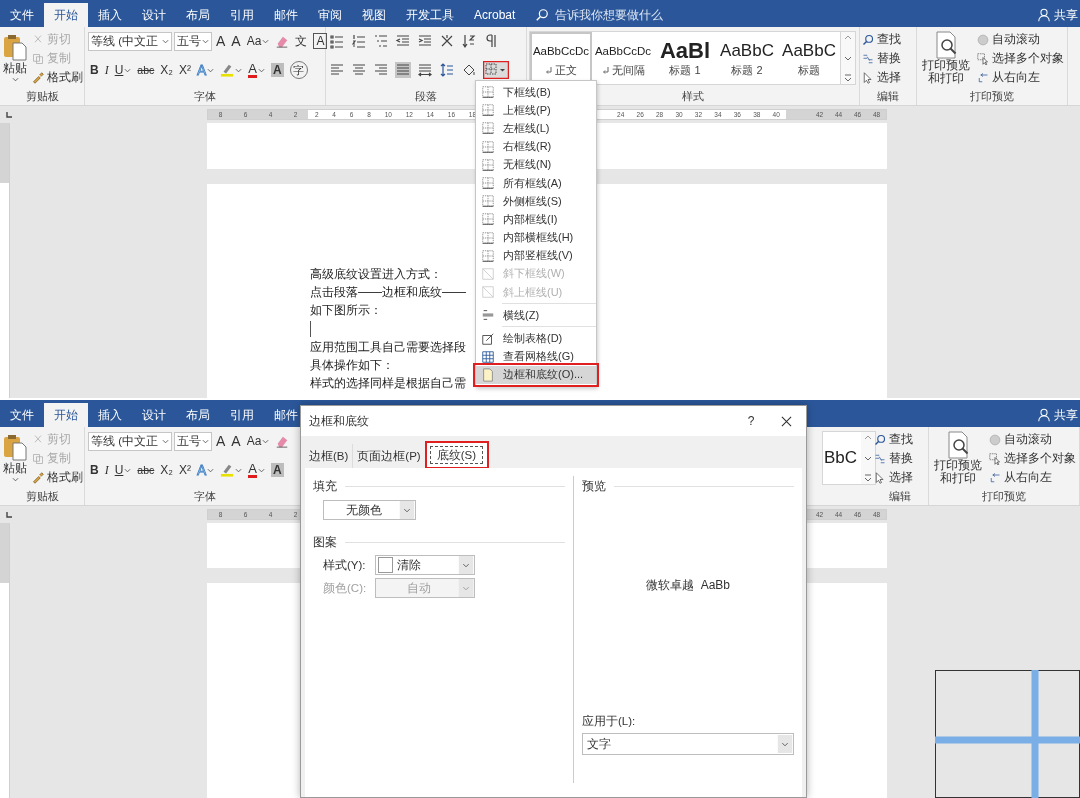 Image resolution: width=1080 pixels, height=798 pixels. What do you see at coordinates (369, 510) in the screenshot?
I see `fill-color-dropdown: 无颜色` at bounding box center [369, 510].